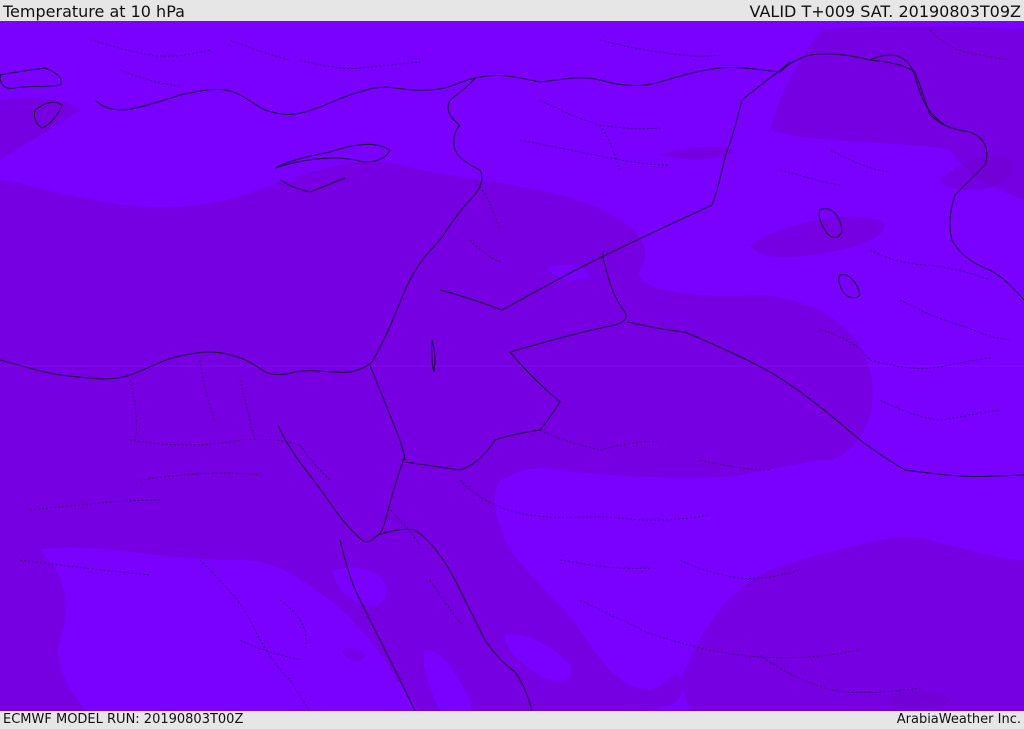 The width and height of the screenshot is (1024, 729). What do you see at coordinates (885, 11) in the screenshot?
I see `valid-time: VALID T+009 SAT. 20190803T09Z` at bounding box center [885, 11].